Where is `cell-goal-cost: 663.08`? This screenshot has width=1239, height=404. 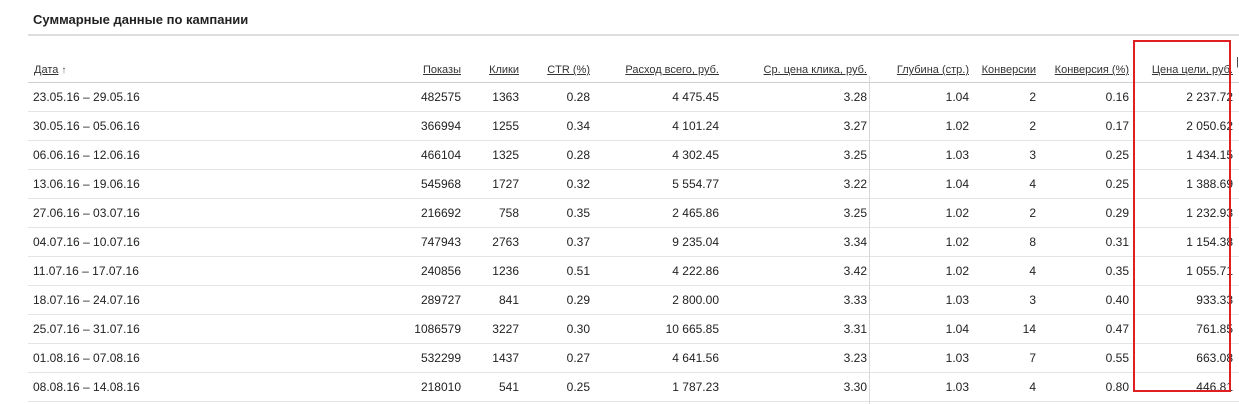
cell-goal-cost: 663.08 is located at coordinates (1187, 358).